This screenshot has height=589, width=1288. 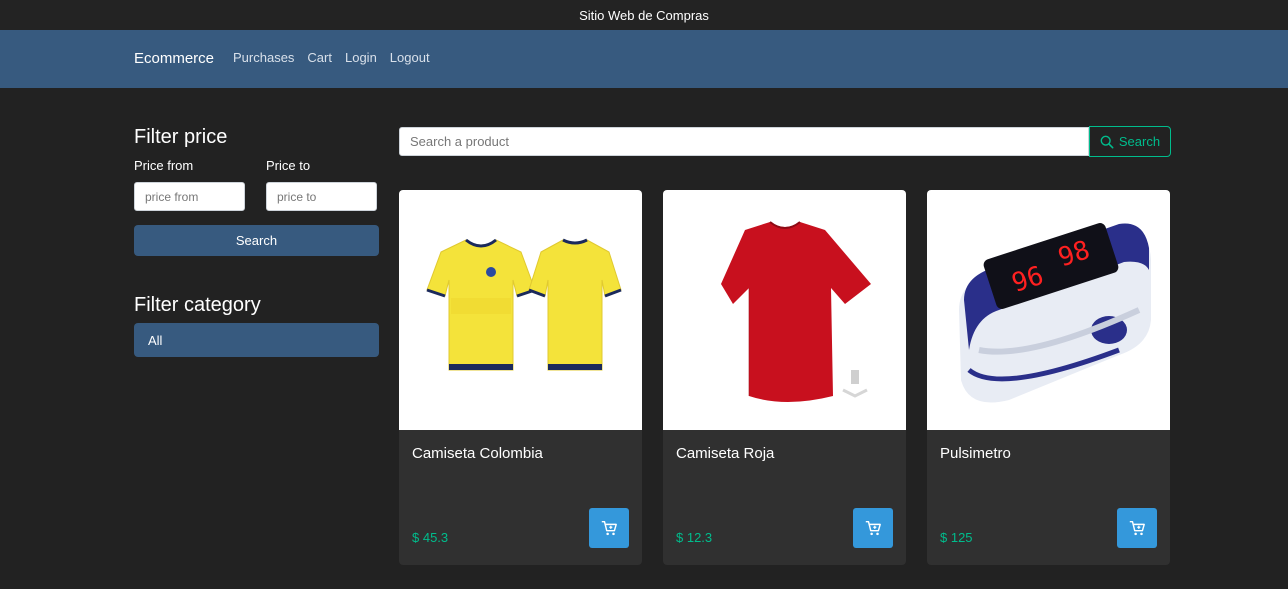 I want to click on window-title: Sitio Web de Compras, so click(x=644, y=15).